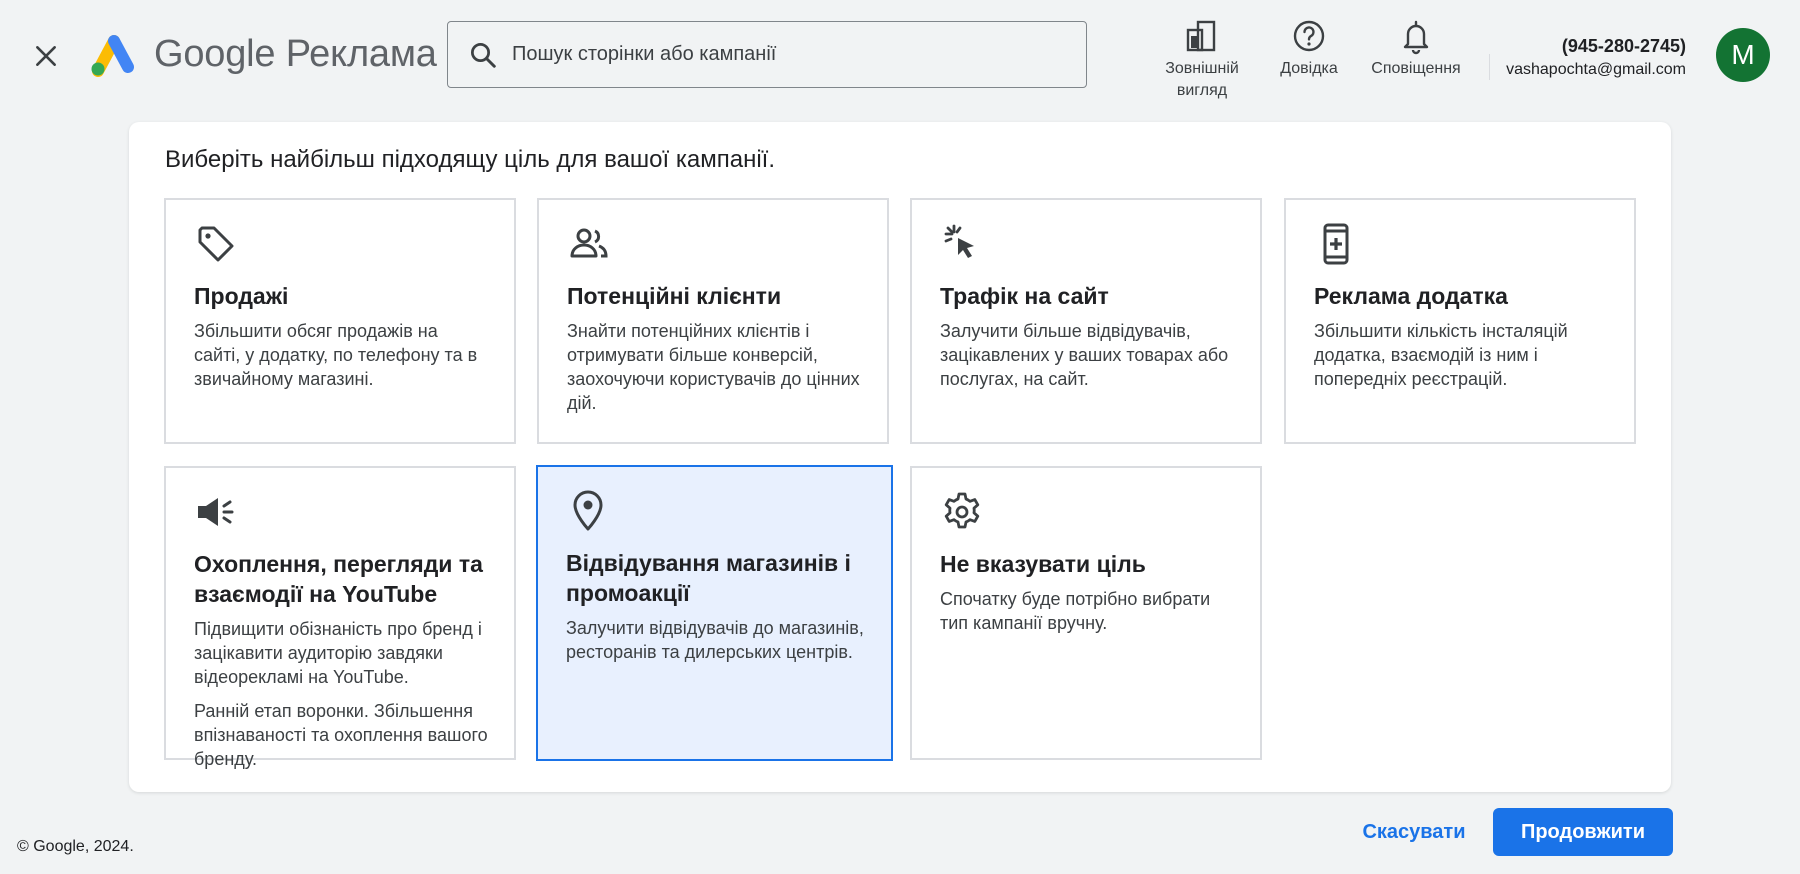  I want to click on top-bar: Google Реклама Зовнішній вигляд Довідка, so click(900, 55).